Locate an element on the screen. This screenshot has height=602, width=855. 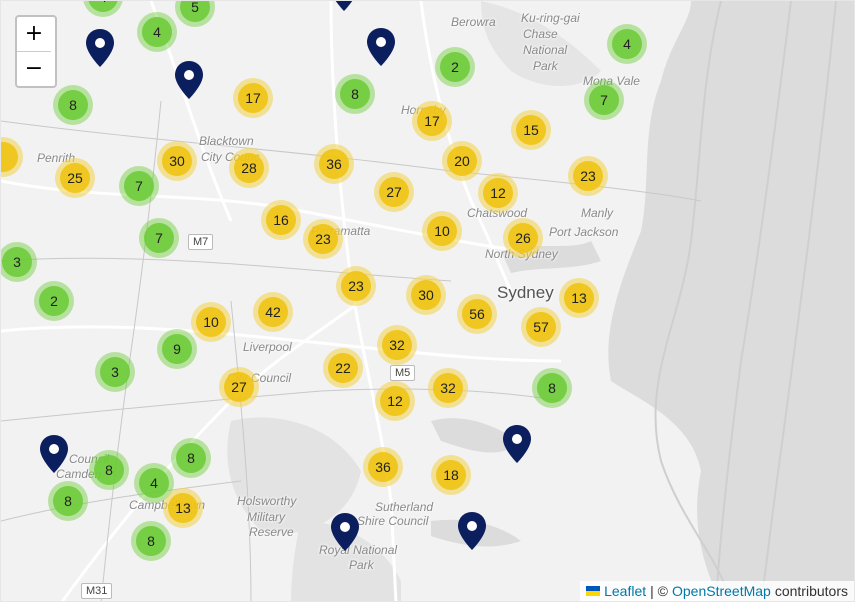
marker-cluster: 28 is located at coordinates (249, 168).